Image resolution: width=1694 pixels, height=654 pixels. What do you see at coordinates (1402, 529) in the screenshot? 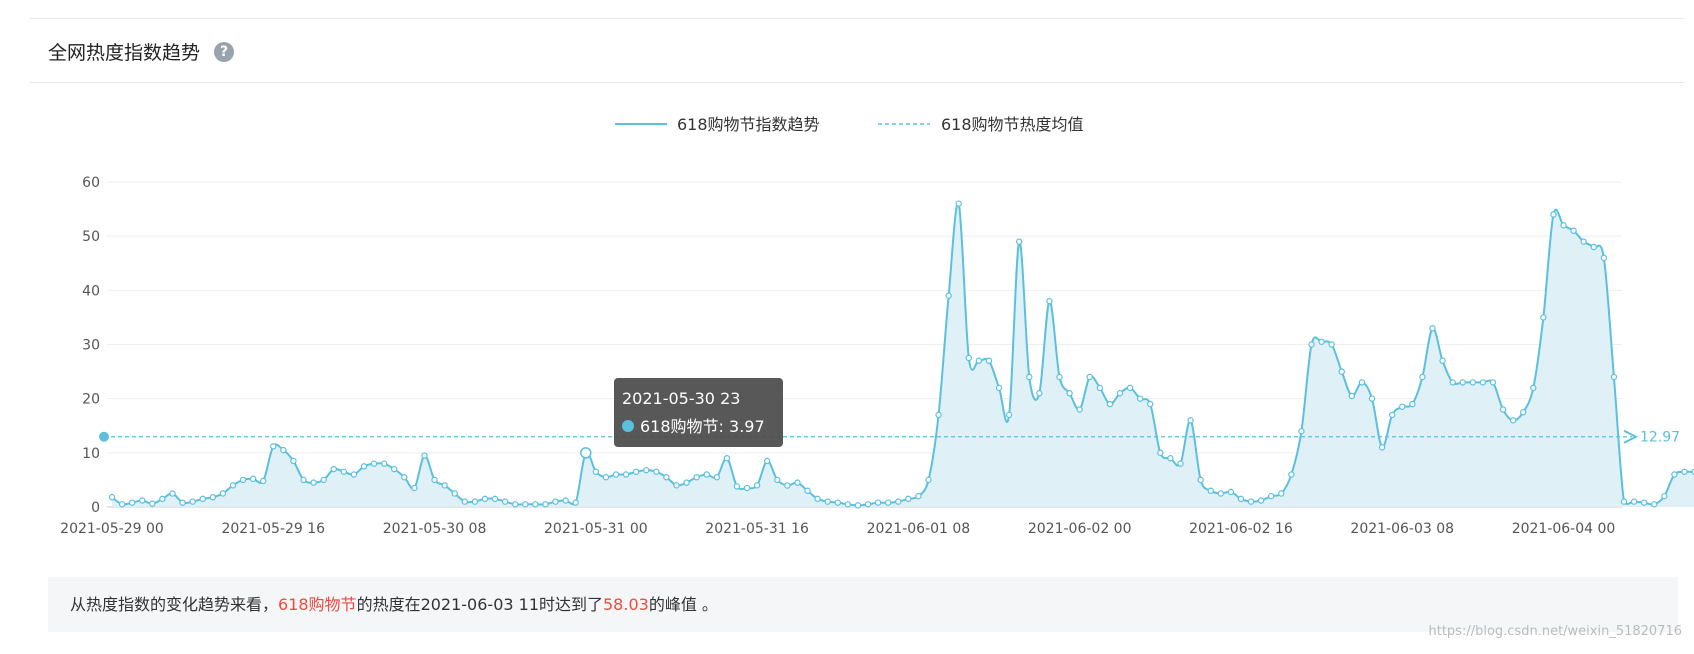
I see `x-tick-label: 2021-06-03 08` at bounding box center [1402, 529].